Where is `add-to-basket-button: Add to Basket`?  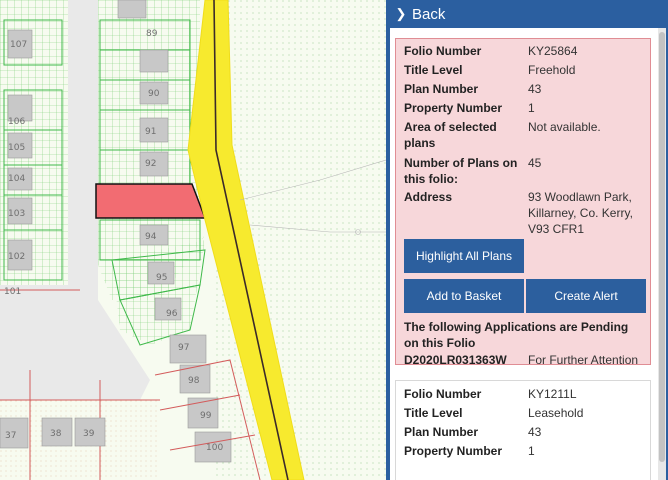
add-to-basket-button: Add to Basket is located at coordinates (464, 296).